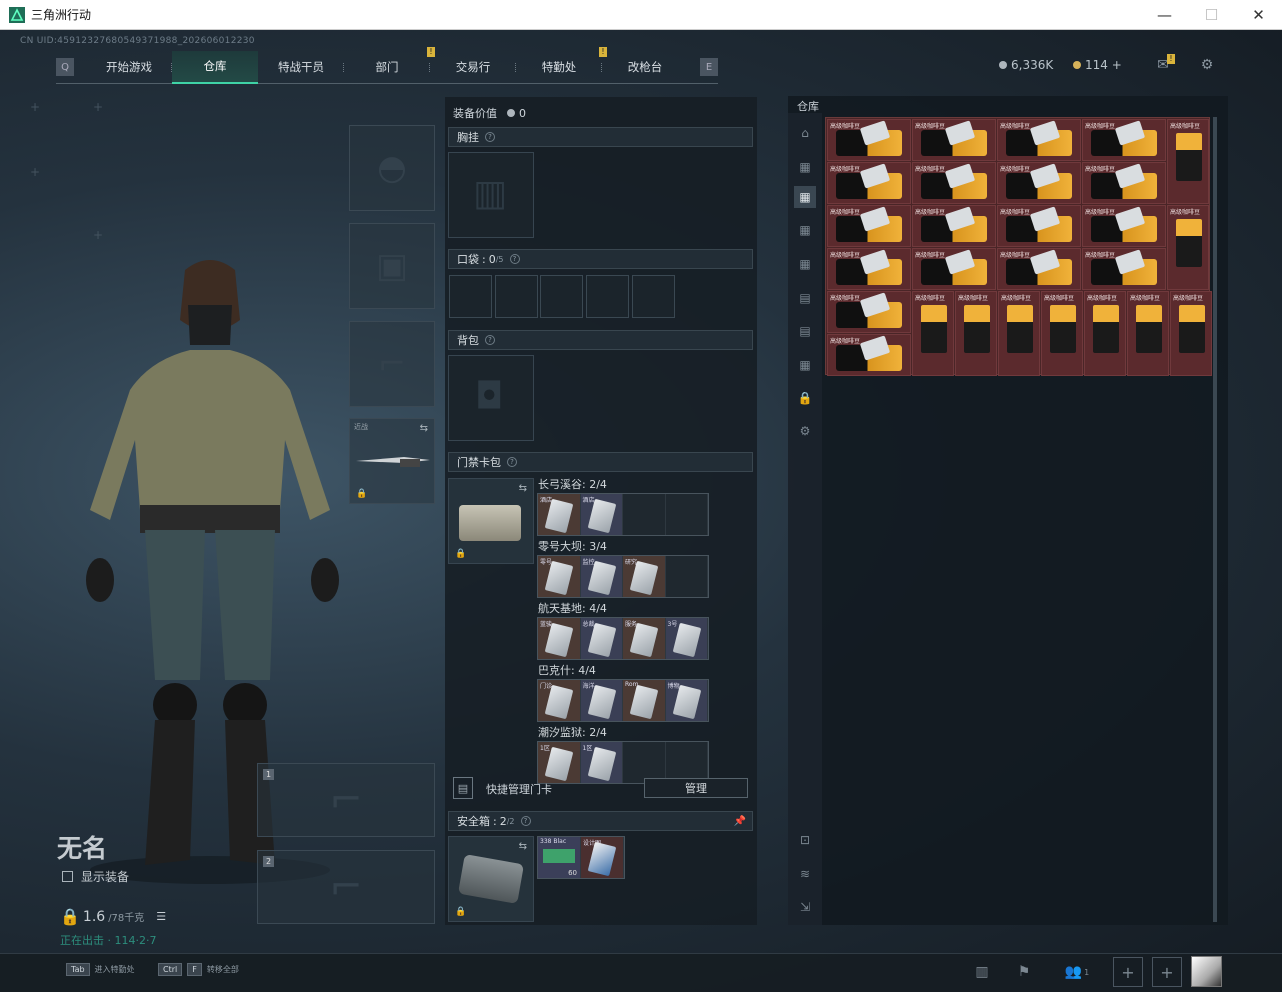 This screenshot has width=1282, height=992. I want to click on gold-currency: 114 +, so click(1097, 65).